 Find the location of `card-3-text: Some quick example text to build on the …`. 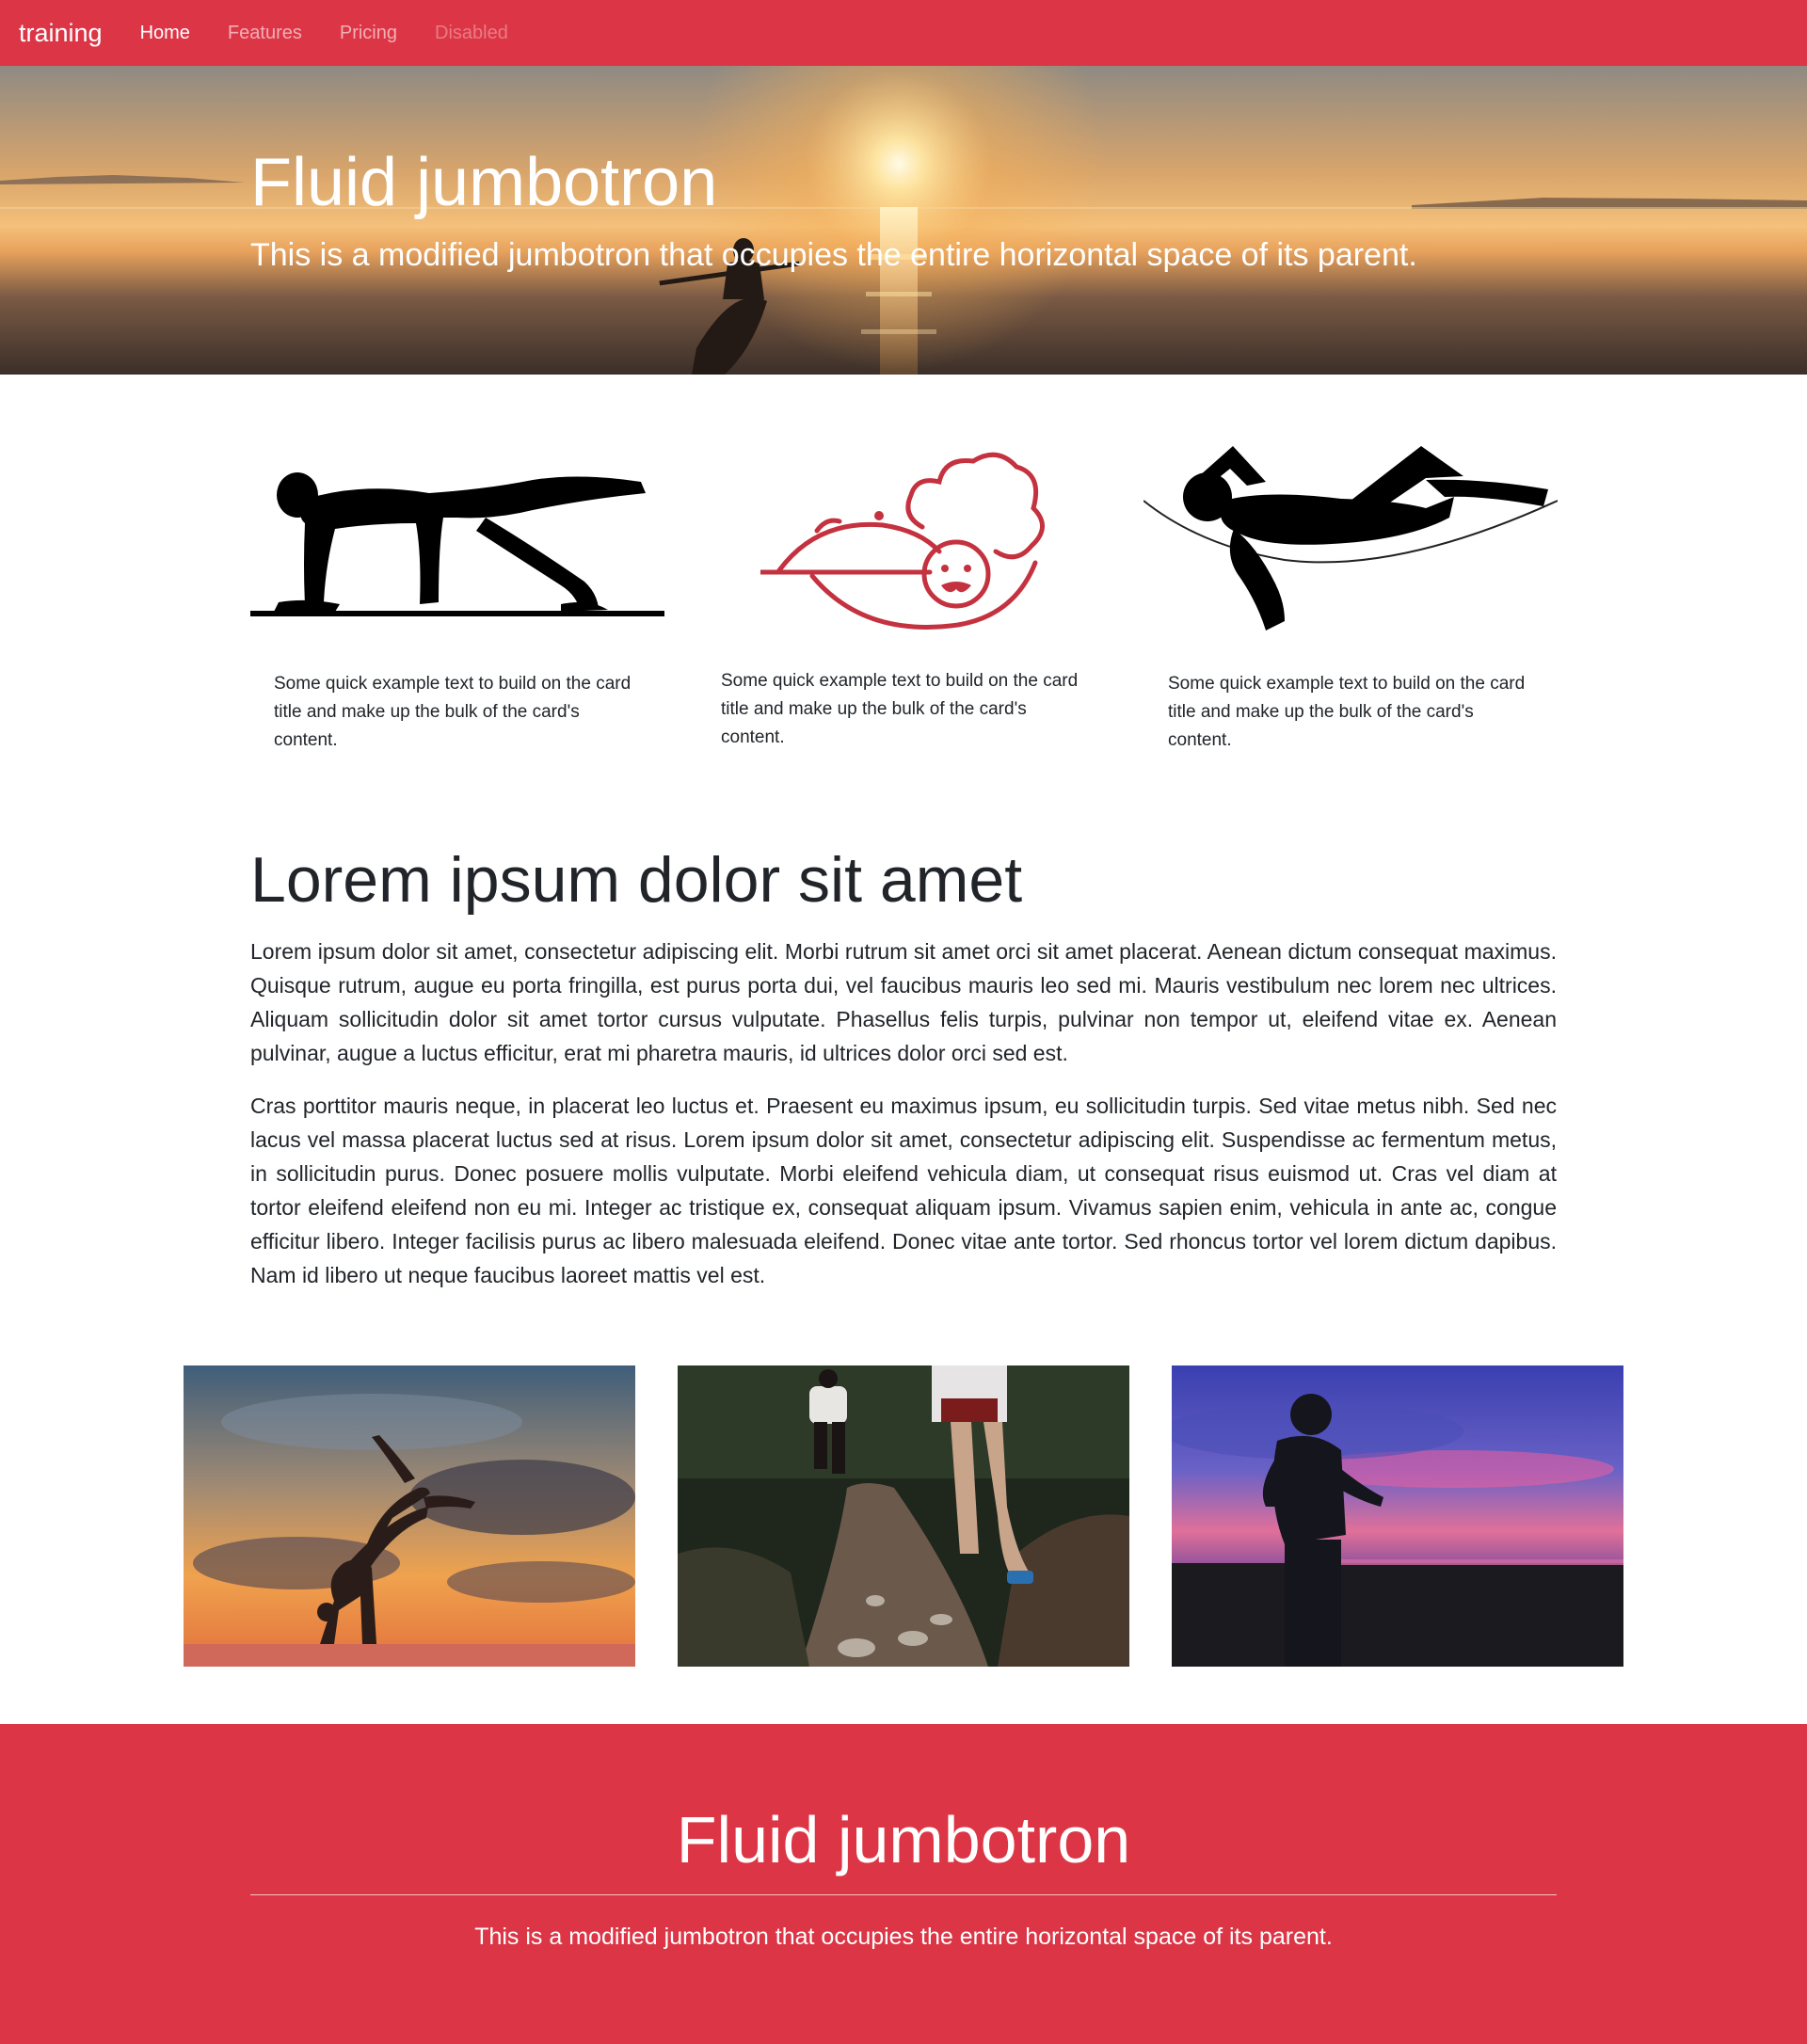

card-3-text: Some quick example text to build on the … is located at coordinates (1347, 712).